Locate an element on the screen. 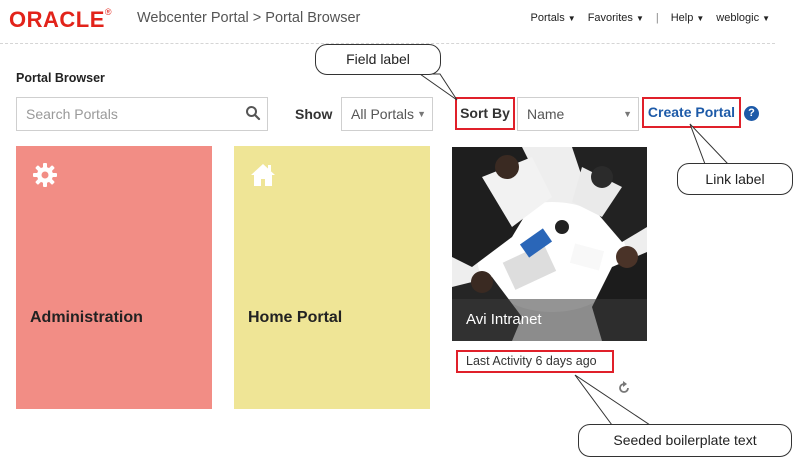 The height and width of the screenshot is (469, 810). nav-portals-menu: Portals ▼ is located at coordinates (553, 18).